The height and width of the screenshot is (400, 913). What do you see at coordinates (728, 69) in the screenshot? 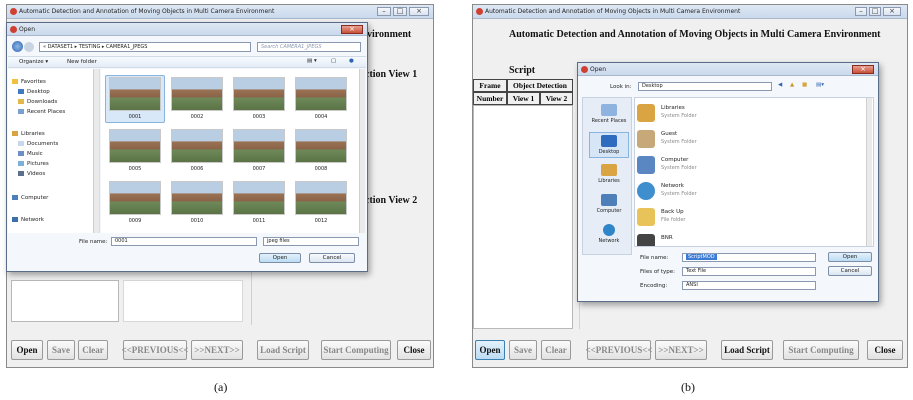
I see `dialog-titlebar: Open ×` at bounding box center [728, 69].